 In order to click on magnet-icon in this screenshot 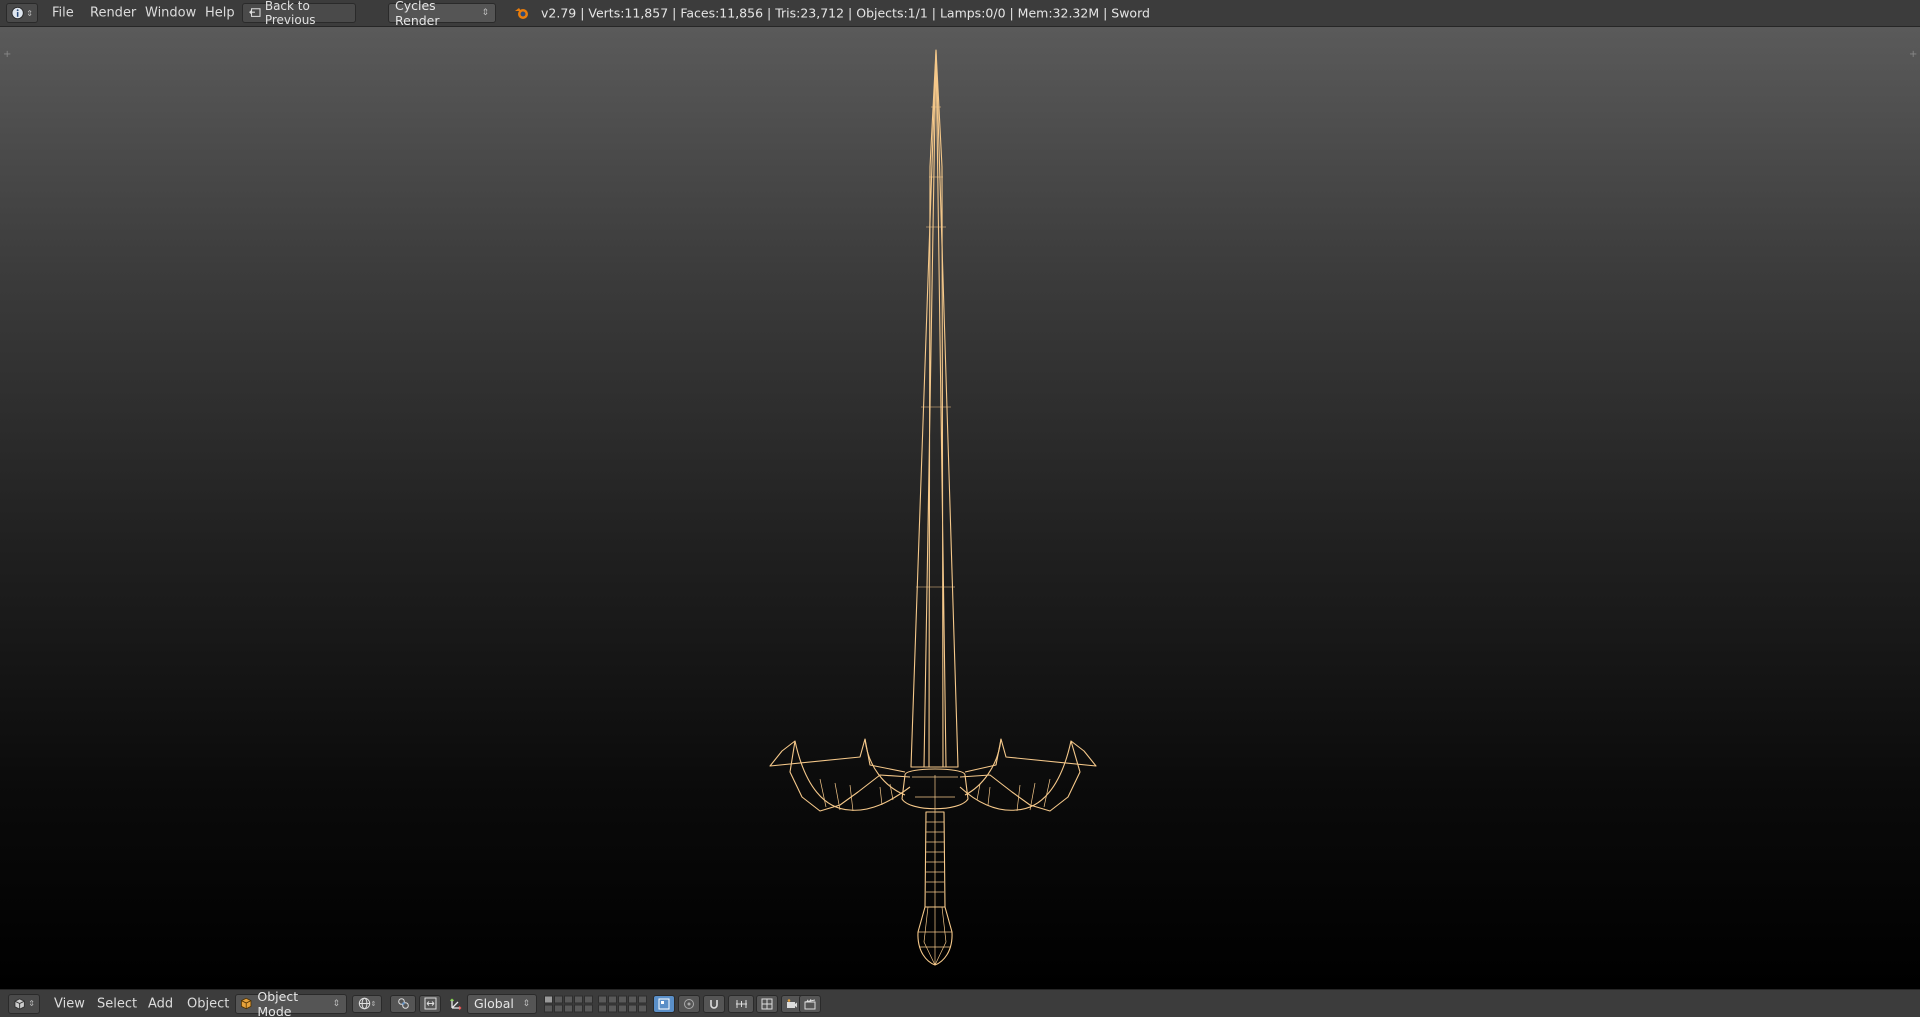, I will do `click(714, 1004)`.